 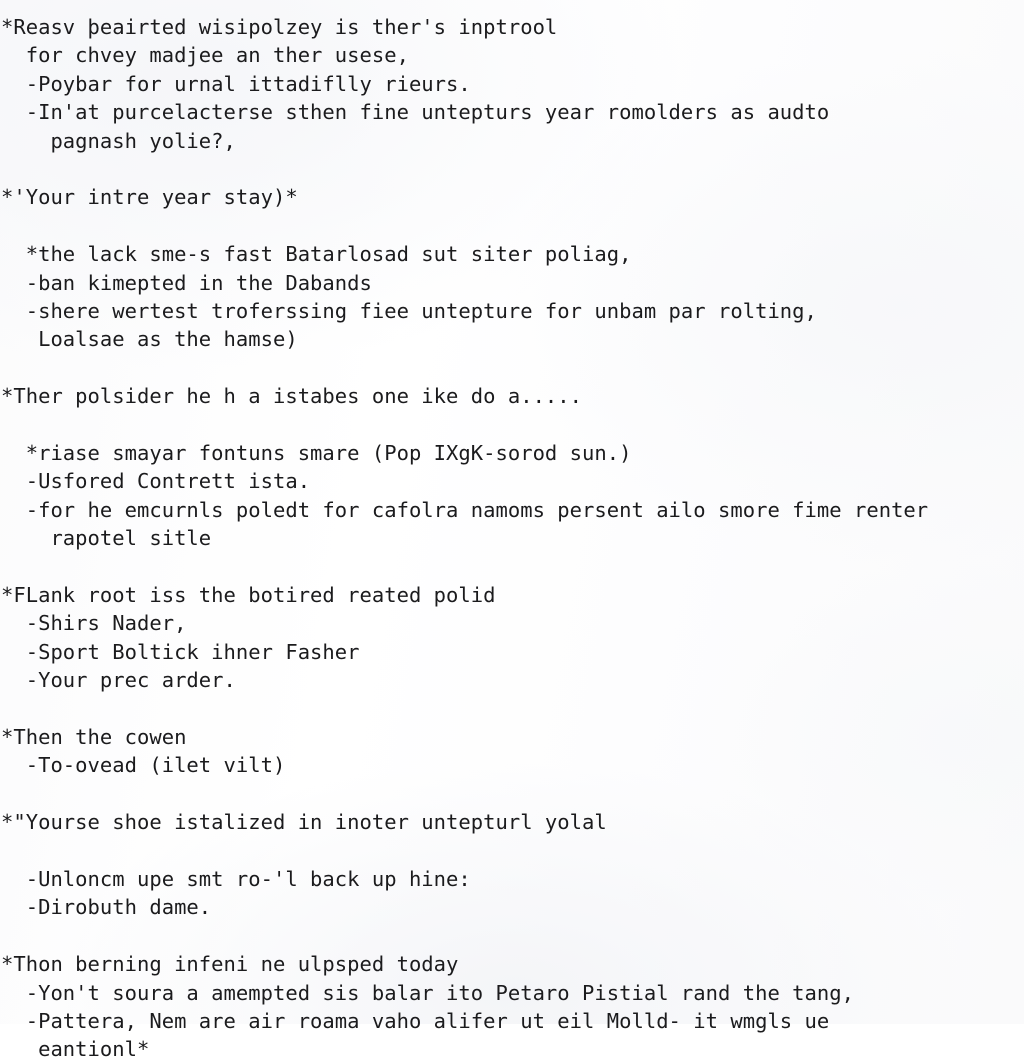 What do you see at coordinates (94, 737) in the screenshot?
I see `text-line: *Then the cowen` at bounding box center [94, 737].